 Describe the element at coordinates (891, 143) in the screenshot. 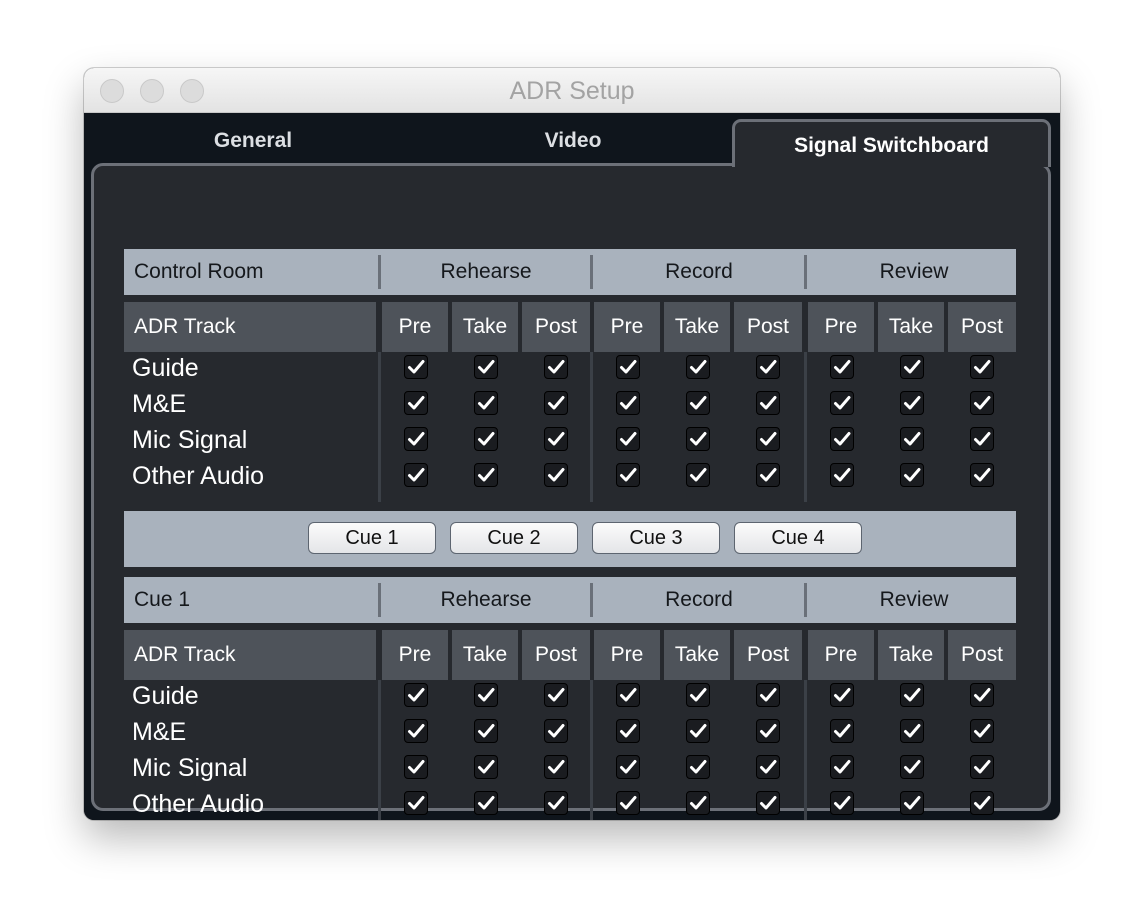

I see `tab-signal-switchboard: Signal Switchboard` at that location.